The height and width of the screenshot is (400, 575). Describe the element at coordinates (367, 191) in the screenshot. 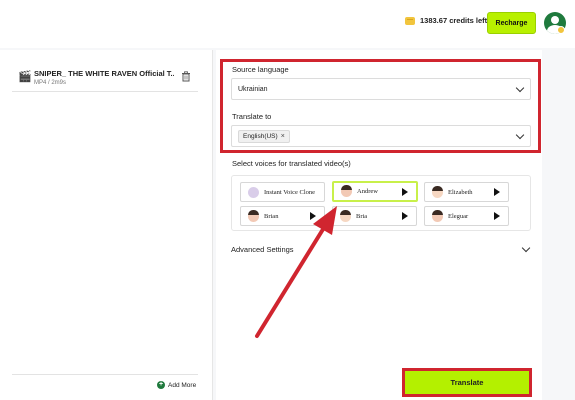

I see `voice-name: Andrew` at that location.